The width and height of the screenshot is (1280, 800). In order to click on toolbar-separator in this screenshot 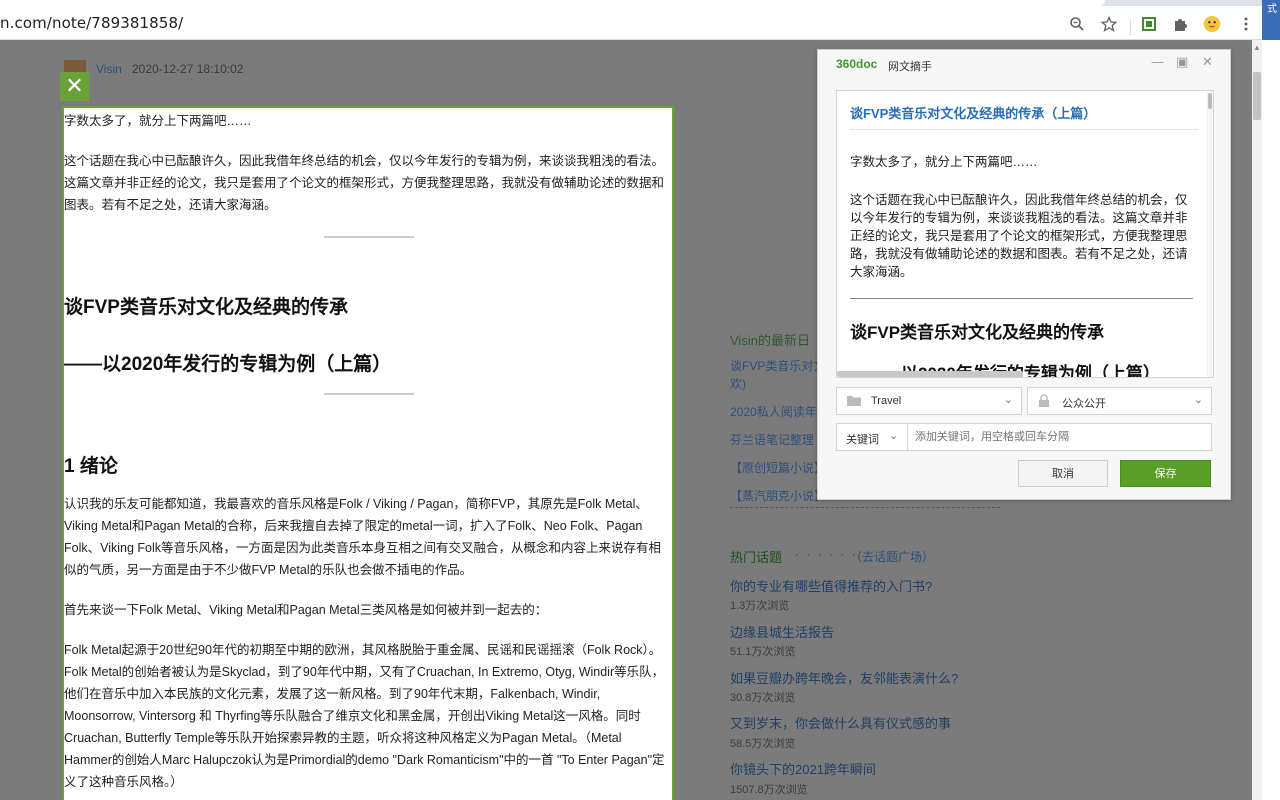, I will do `click(1130, 27)`.